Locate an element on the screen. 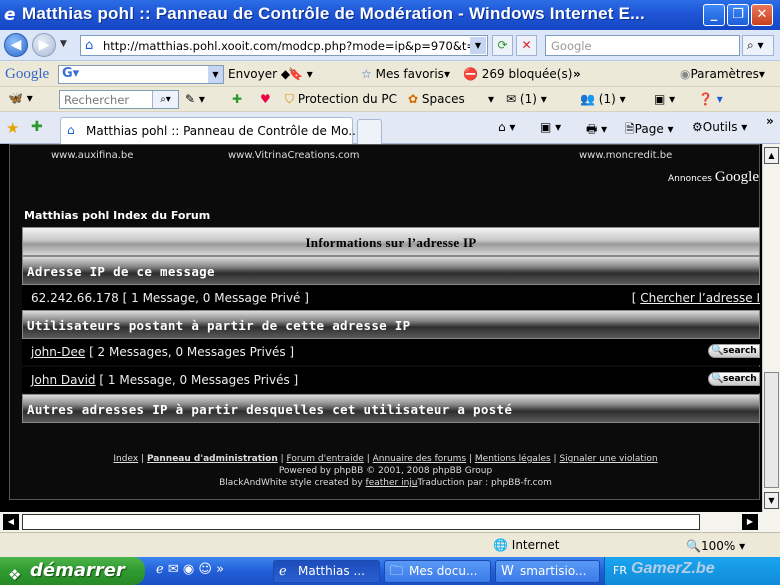 The height and width of the screenshot is (585, 780). ie-icon: ℯ is located at coordinates (283, 571).